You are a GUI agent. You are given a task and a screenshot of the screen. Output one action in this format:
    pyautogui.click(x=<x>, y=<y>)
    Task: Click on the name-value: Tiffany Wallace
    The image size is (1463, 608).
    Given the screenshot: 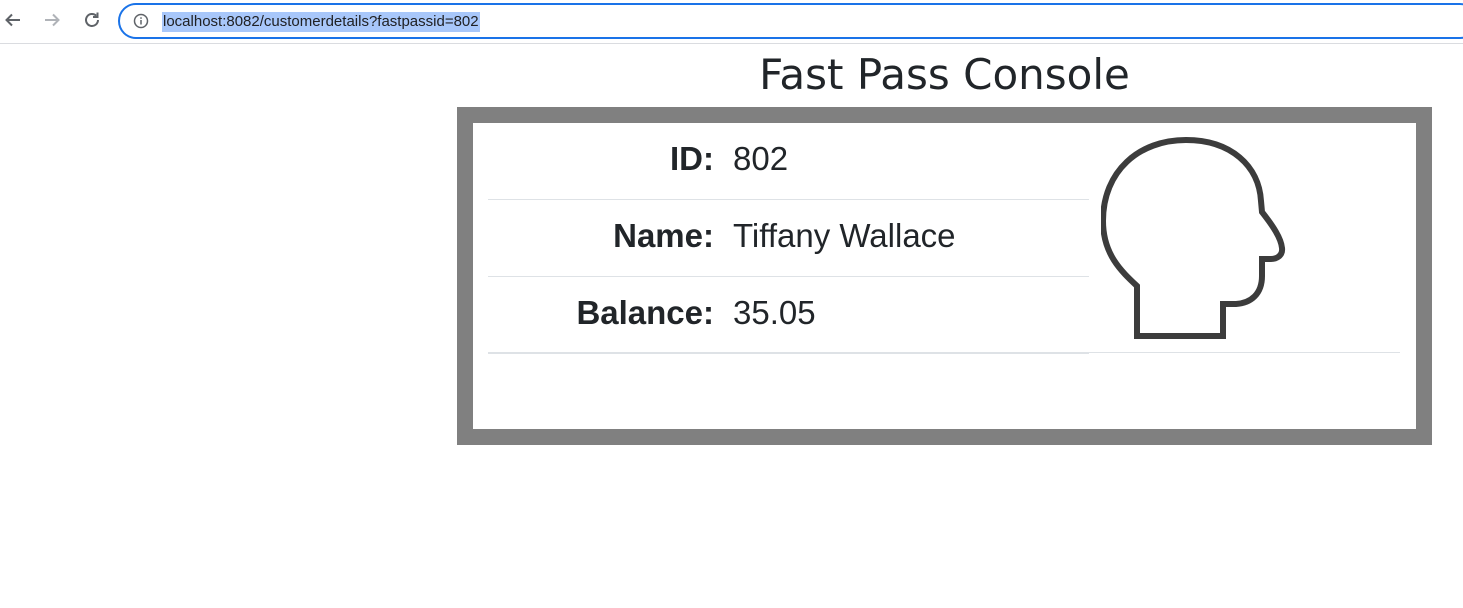 What is the action you would take?
    pyautogui.click(x=844, y=235)
    